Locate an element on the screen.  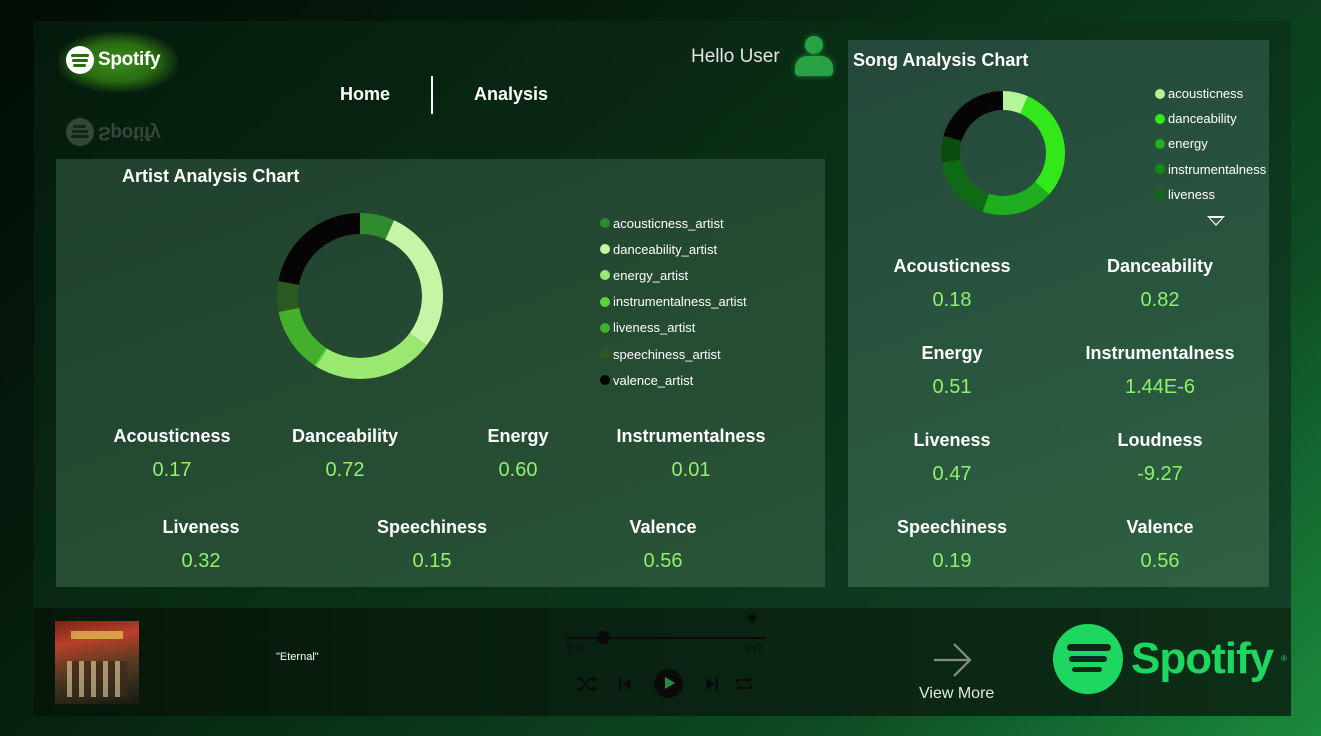
legend-label: danceability is located at coordinates (1202, 119).